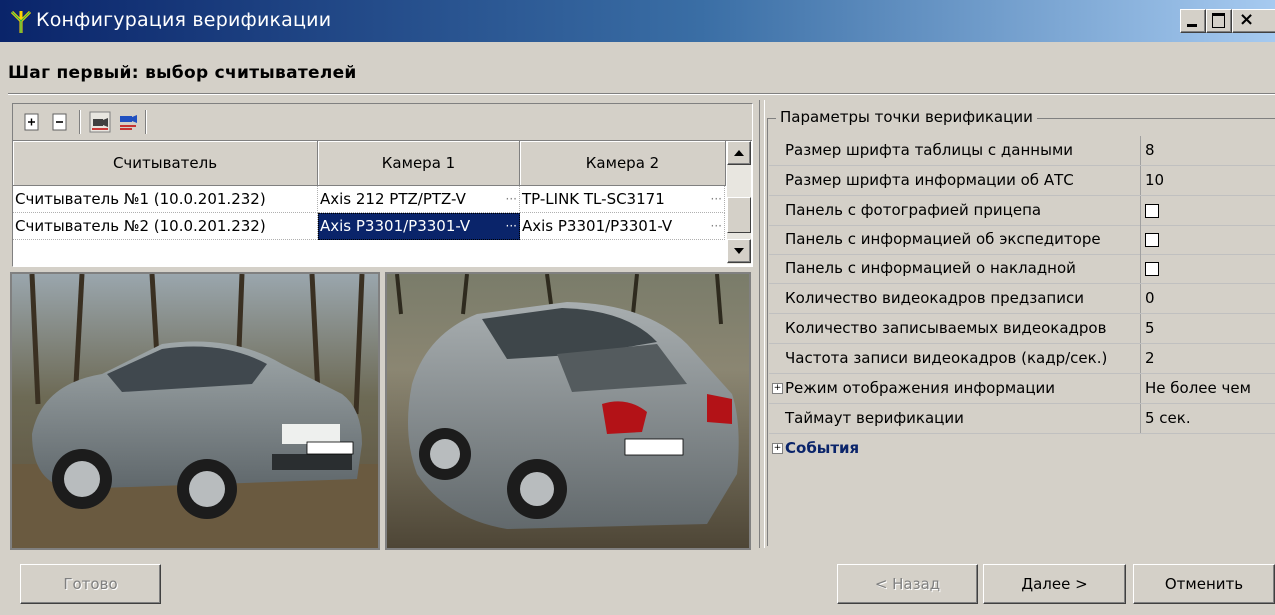  I want to click on arrow-up-icon, so click(739, 153).